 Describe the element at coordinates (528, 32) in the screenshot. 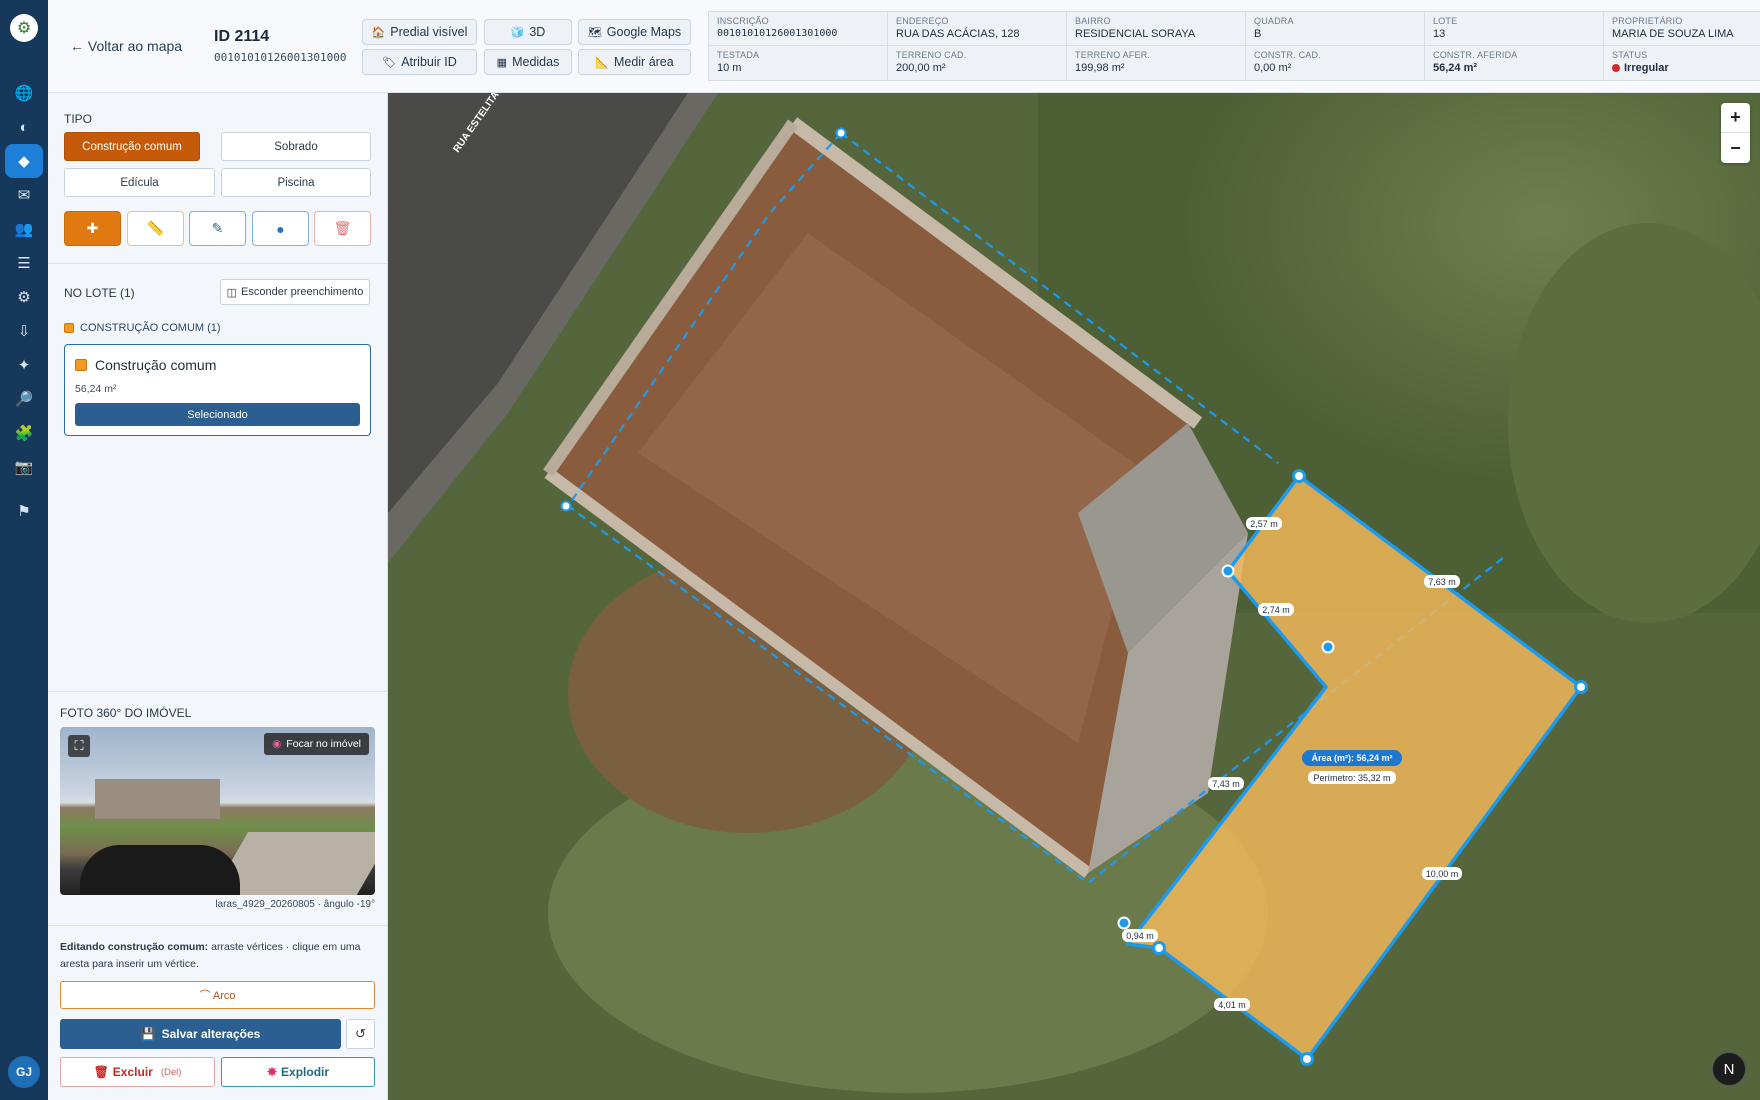

I see `3d-button: 🧊 3D` at that location.